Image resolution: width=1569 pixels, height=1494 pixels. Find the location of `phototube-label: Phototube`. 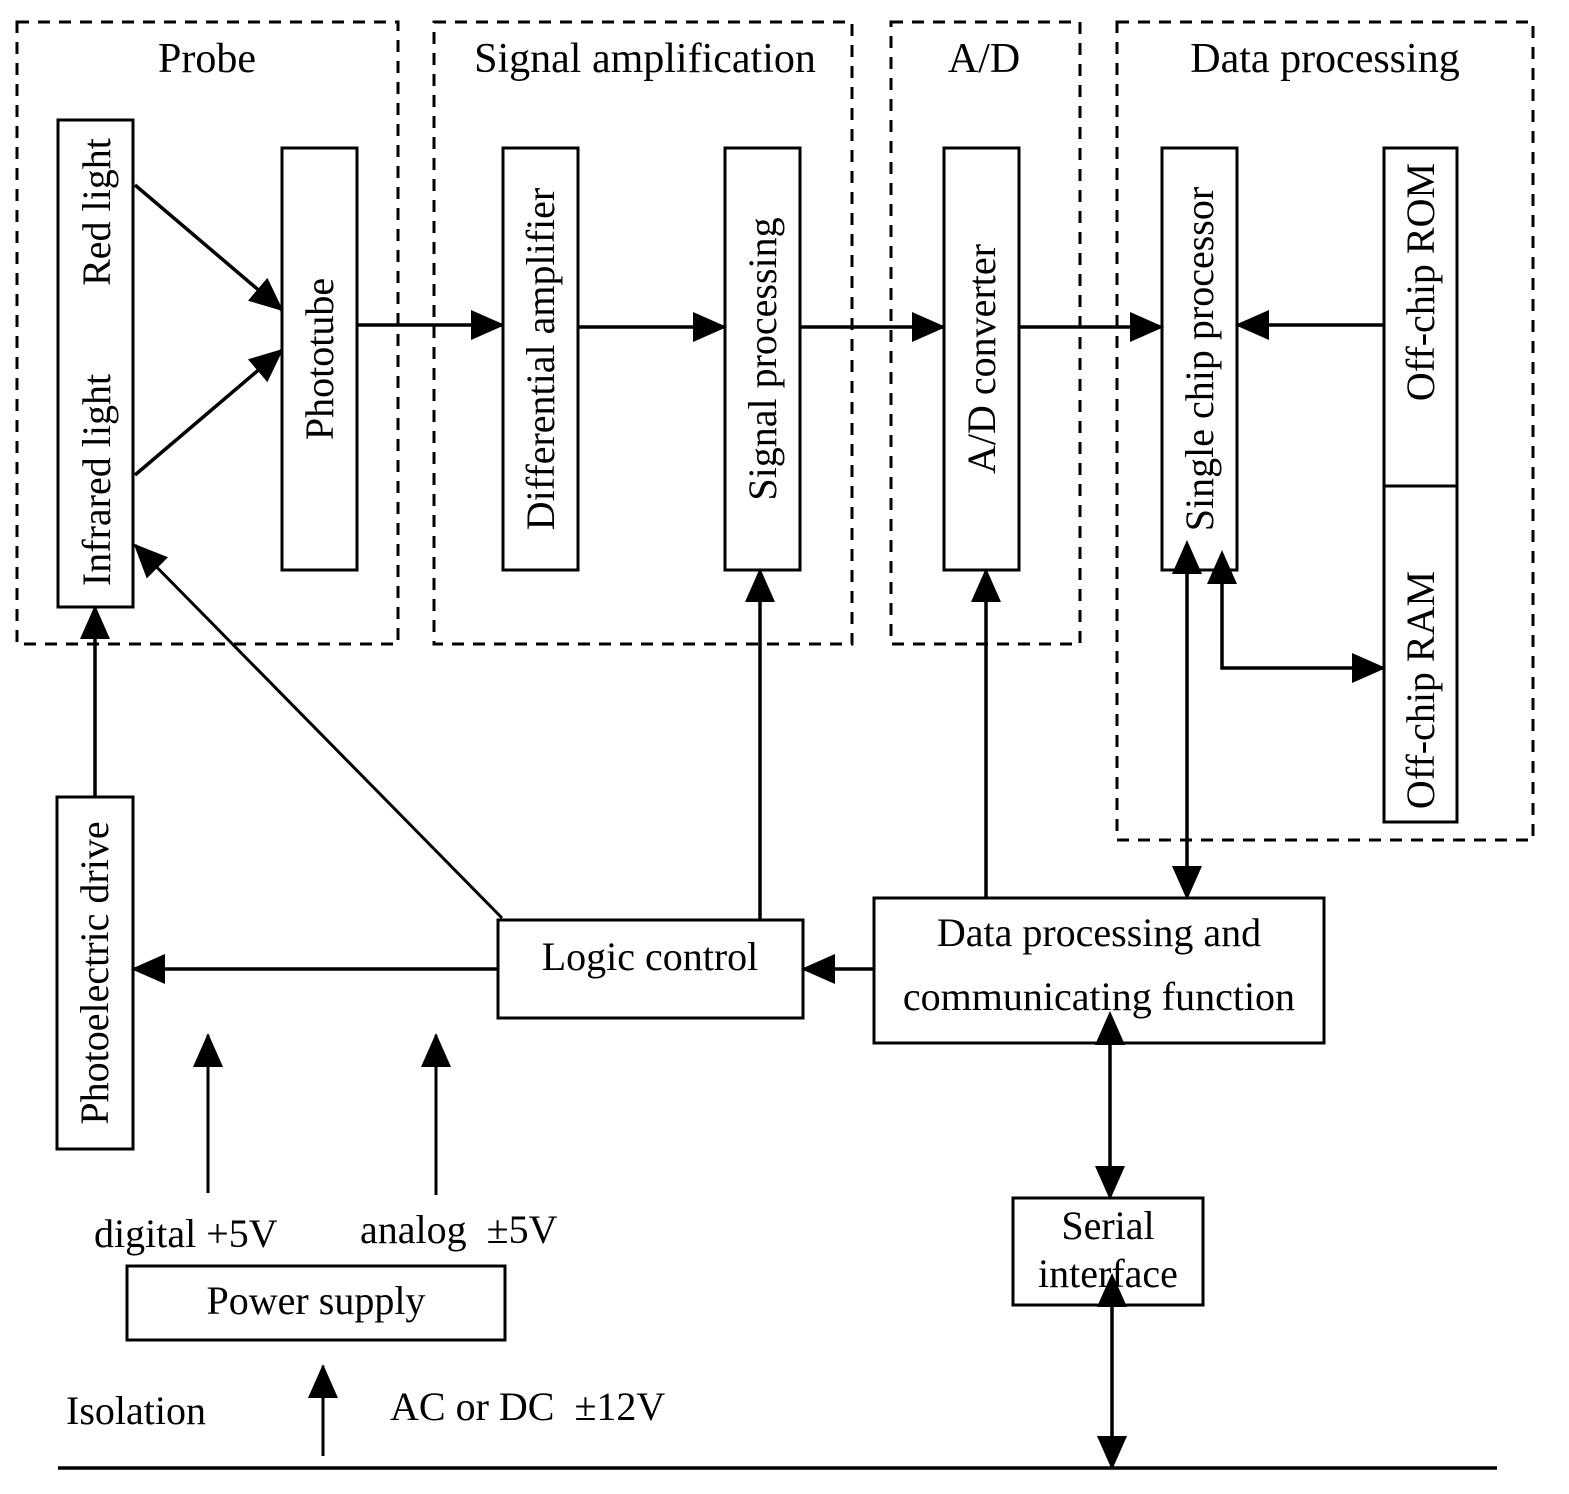

phototube-label: Phototube is located at coordinates (319, 359).